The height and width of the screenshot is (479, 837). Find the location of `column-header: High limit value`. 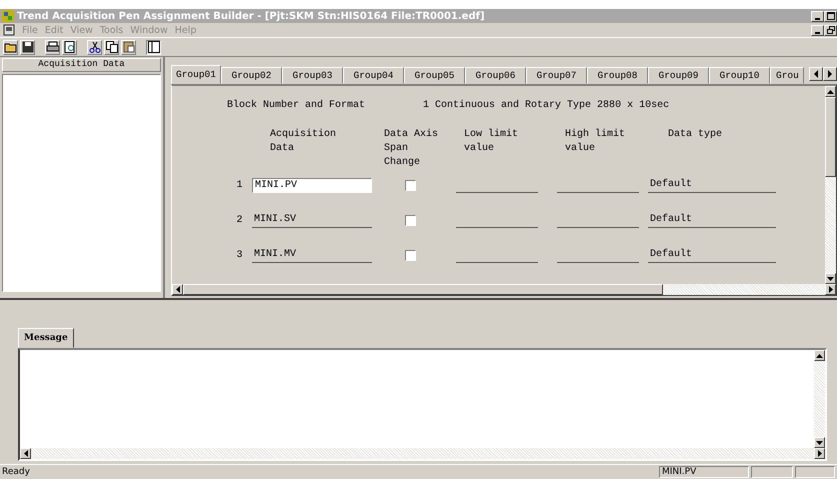

column-header: High limit value is located at coordinates (595, 142).